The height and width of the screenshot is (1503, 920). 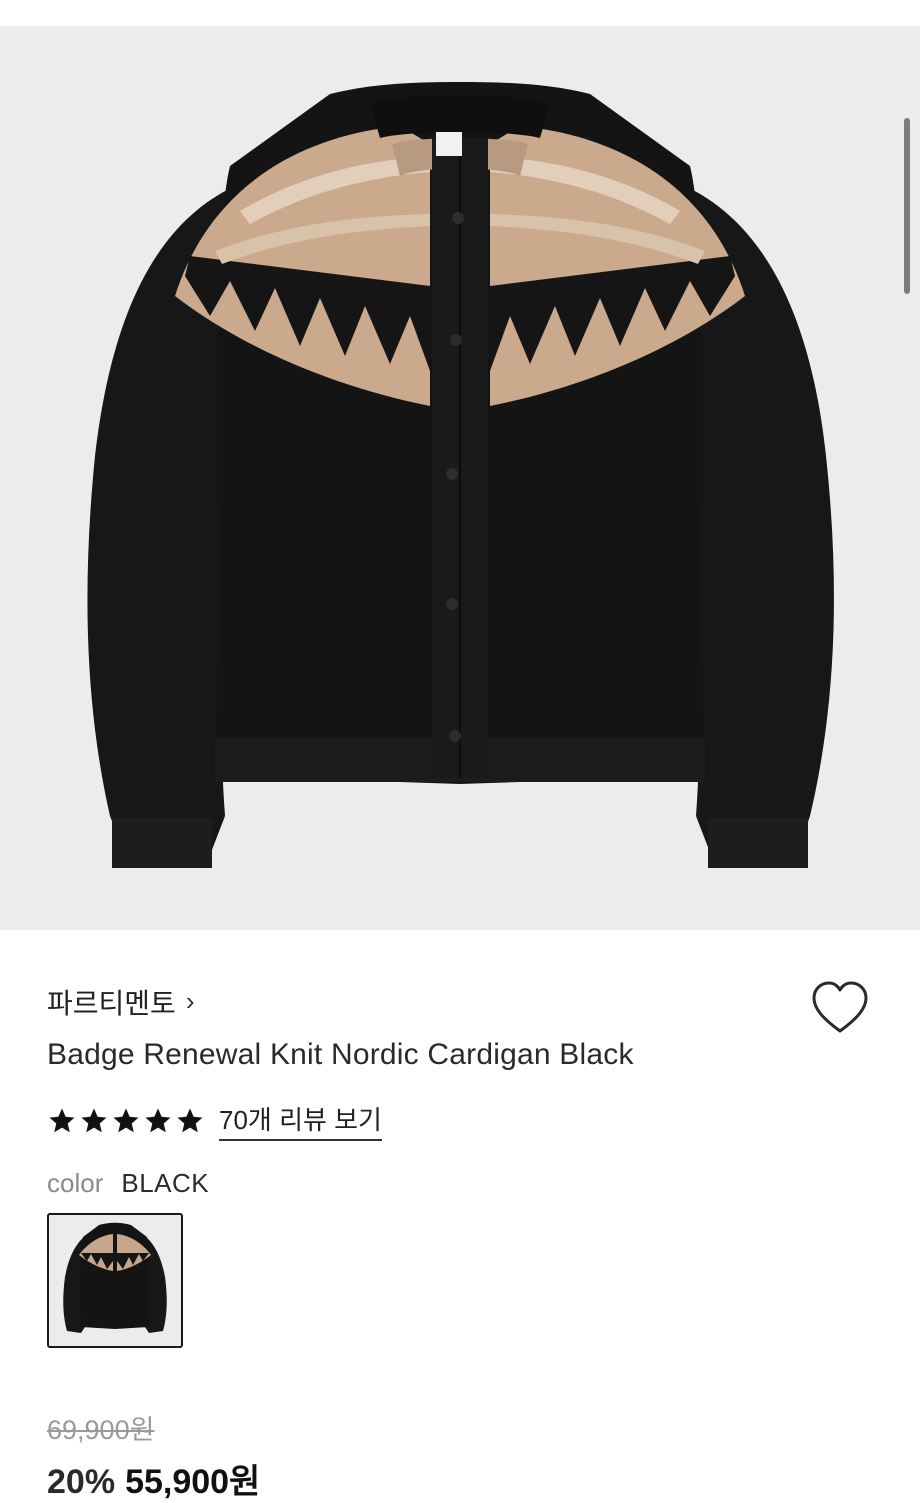 I want to click on image-scrollbar, so click(x=907, y=206).